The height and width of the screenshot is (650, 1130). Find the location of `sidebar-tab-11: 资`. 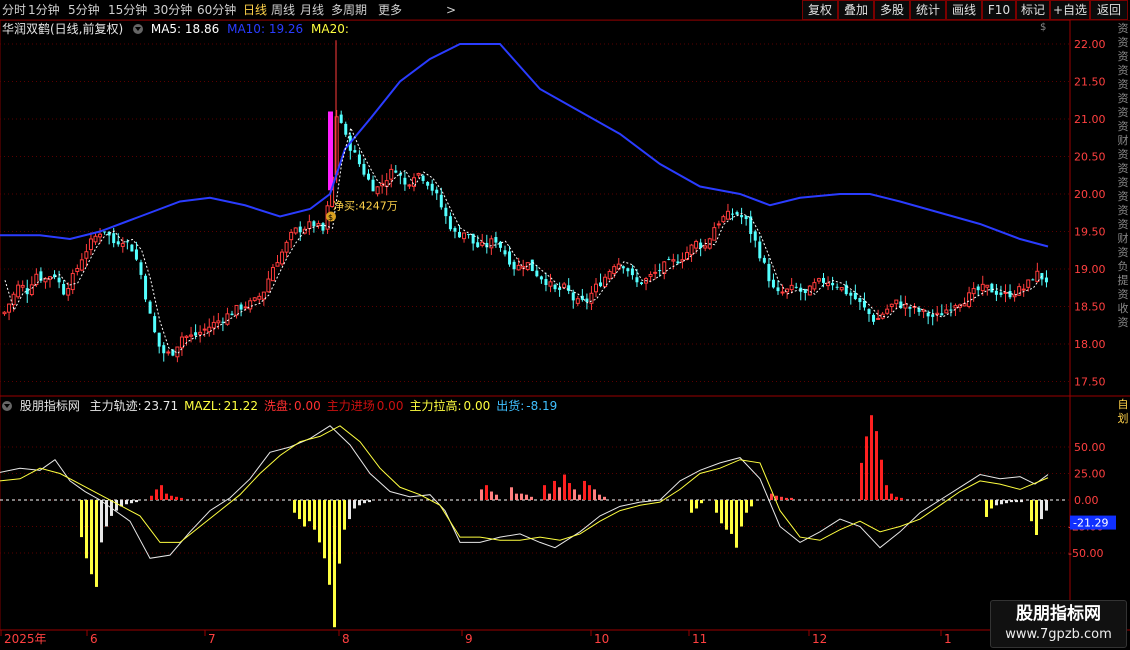

sidebar-tab-11: 资 is located at coordinates (1123, 183).